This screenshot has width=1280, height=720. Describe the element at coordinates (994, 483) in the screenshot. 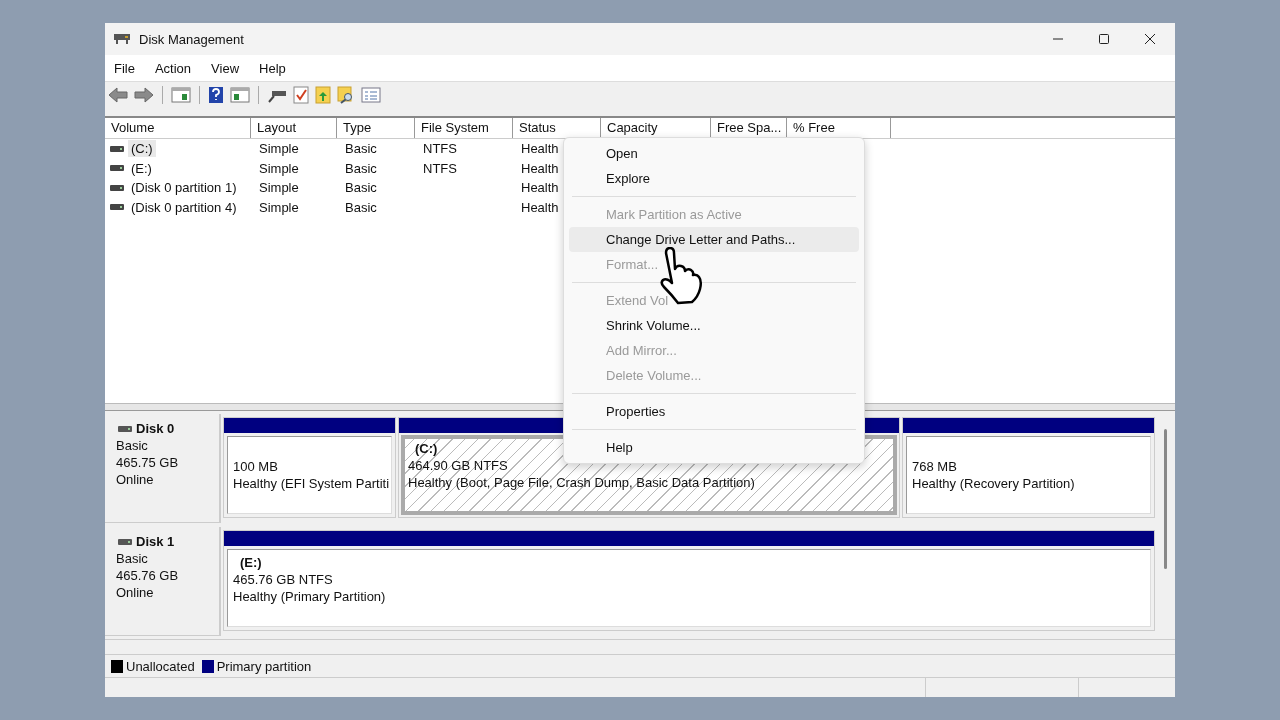

I see `partition-status: Healthy (Recovery Partition)` at that location.